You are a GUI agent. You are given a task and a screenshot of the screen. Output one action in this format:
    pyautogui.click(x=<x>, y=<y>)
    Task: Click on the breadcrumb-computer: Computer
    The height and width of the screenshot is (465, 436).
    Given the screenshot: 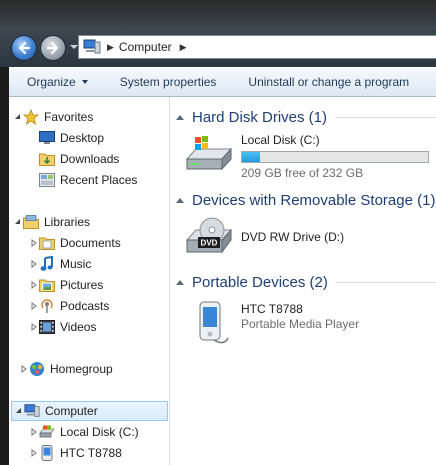 What is the action you would take?
    pyautogui.click(x=145, y=47)
    